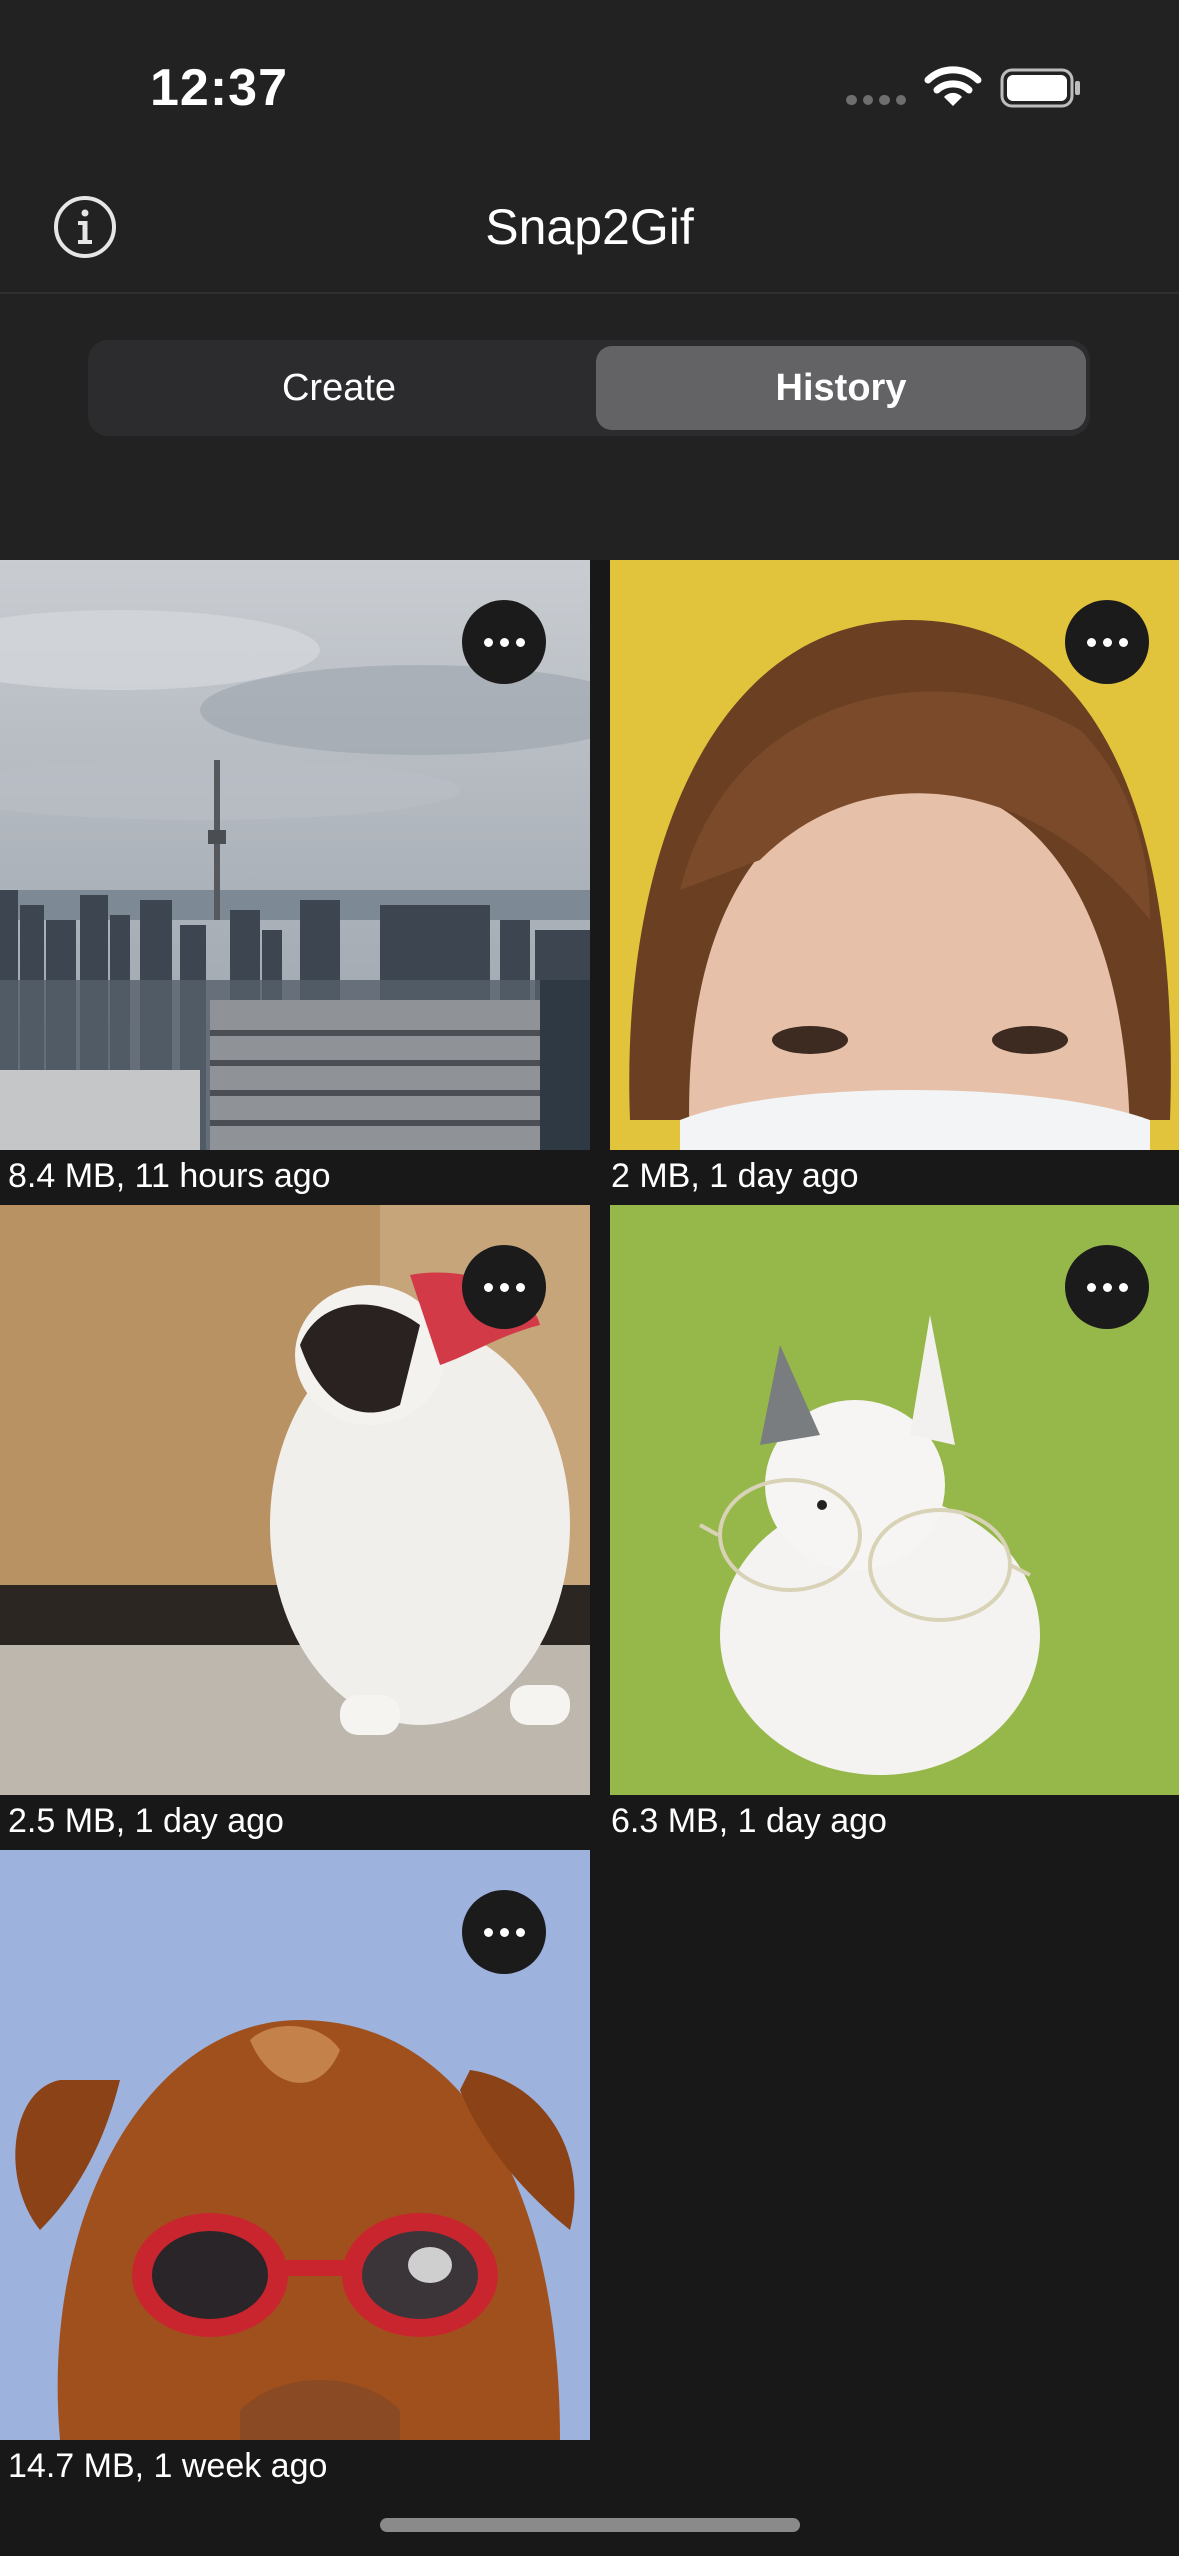 The height and width of the screenshot is (2556, 1179). What do you see at coordinates (841, 388) in the screenshot?
I see `segment-history: History` at bounding box center [841, 388].